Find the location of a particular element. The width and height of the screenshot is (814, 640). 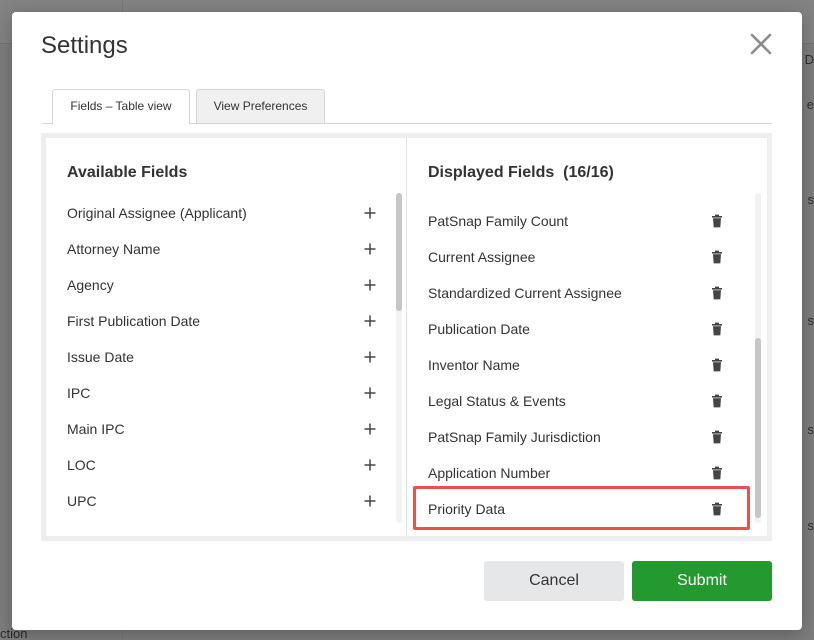

field-label: Original Assignee (Applicant) is located at coordinates (157, 213).